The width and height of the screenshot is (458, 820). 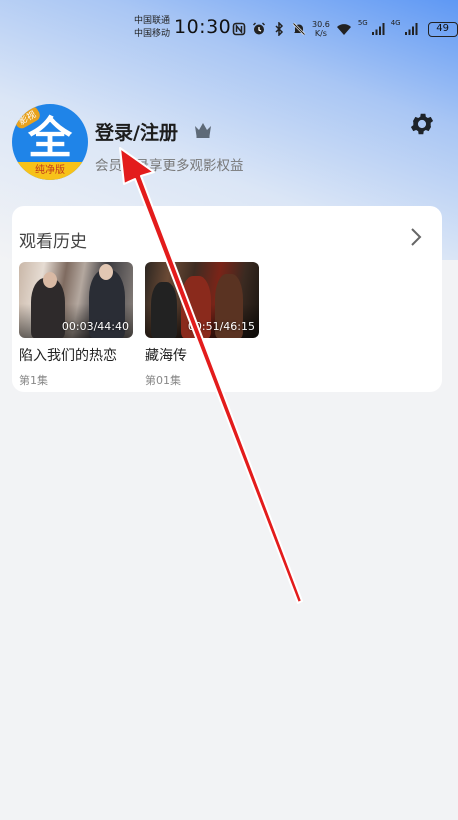 I want to click on history-item: 00:51/46:15 藏海传 第01集, so click(x=202, y=325).